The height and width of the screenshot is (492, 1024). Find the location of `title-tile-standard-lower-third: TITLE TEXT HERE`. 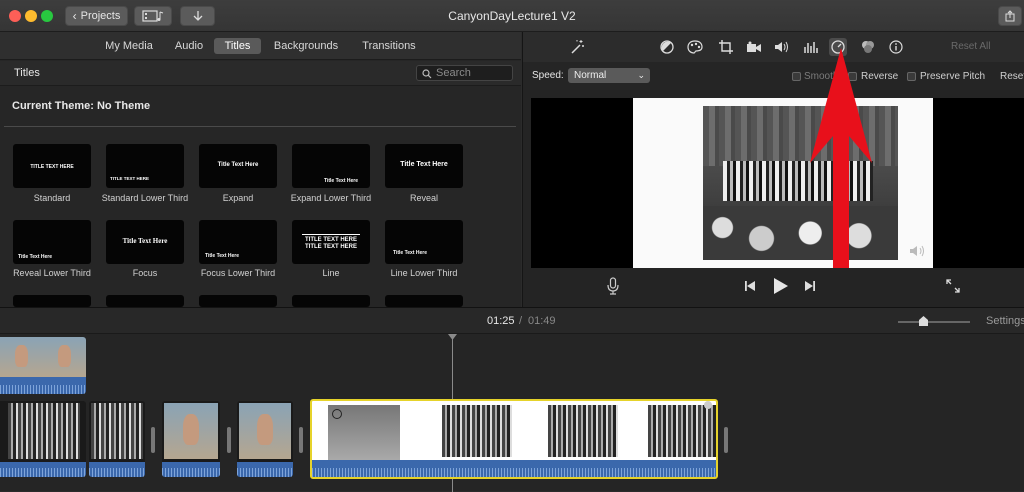

title-tile-standard-lower-third: TITLE TEXT HERE is located at coordinates (145, 166).